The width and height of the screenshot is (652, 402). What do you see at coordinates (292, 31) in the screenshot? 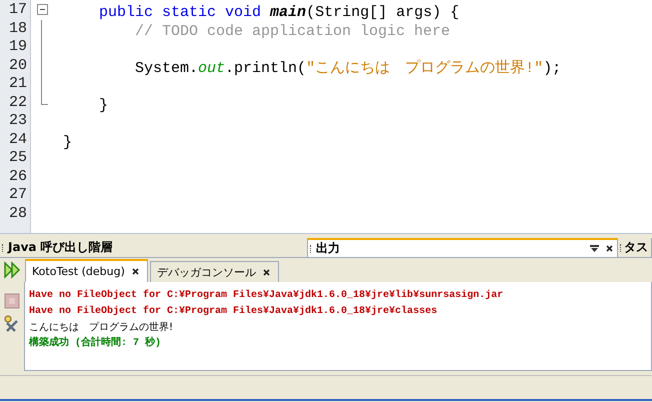
I see `code-line: // TODO code application logic here` at bounding box center [292, 31].